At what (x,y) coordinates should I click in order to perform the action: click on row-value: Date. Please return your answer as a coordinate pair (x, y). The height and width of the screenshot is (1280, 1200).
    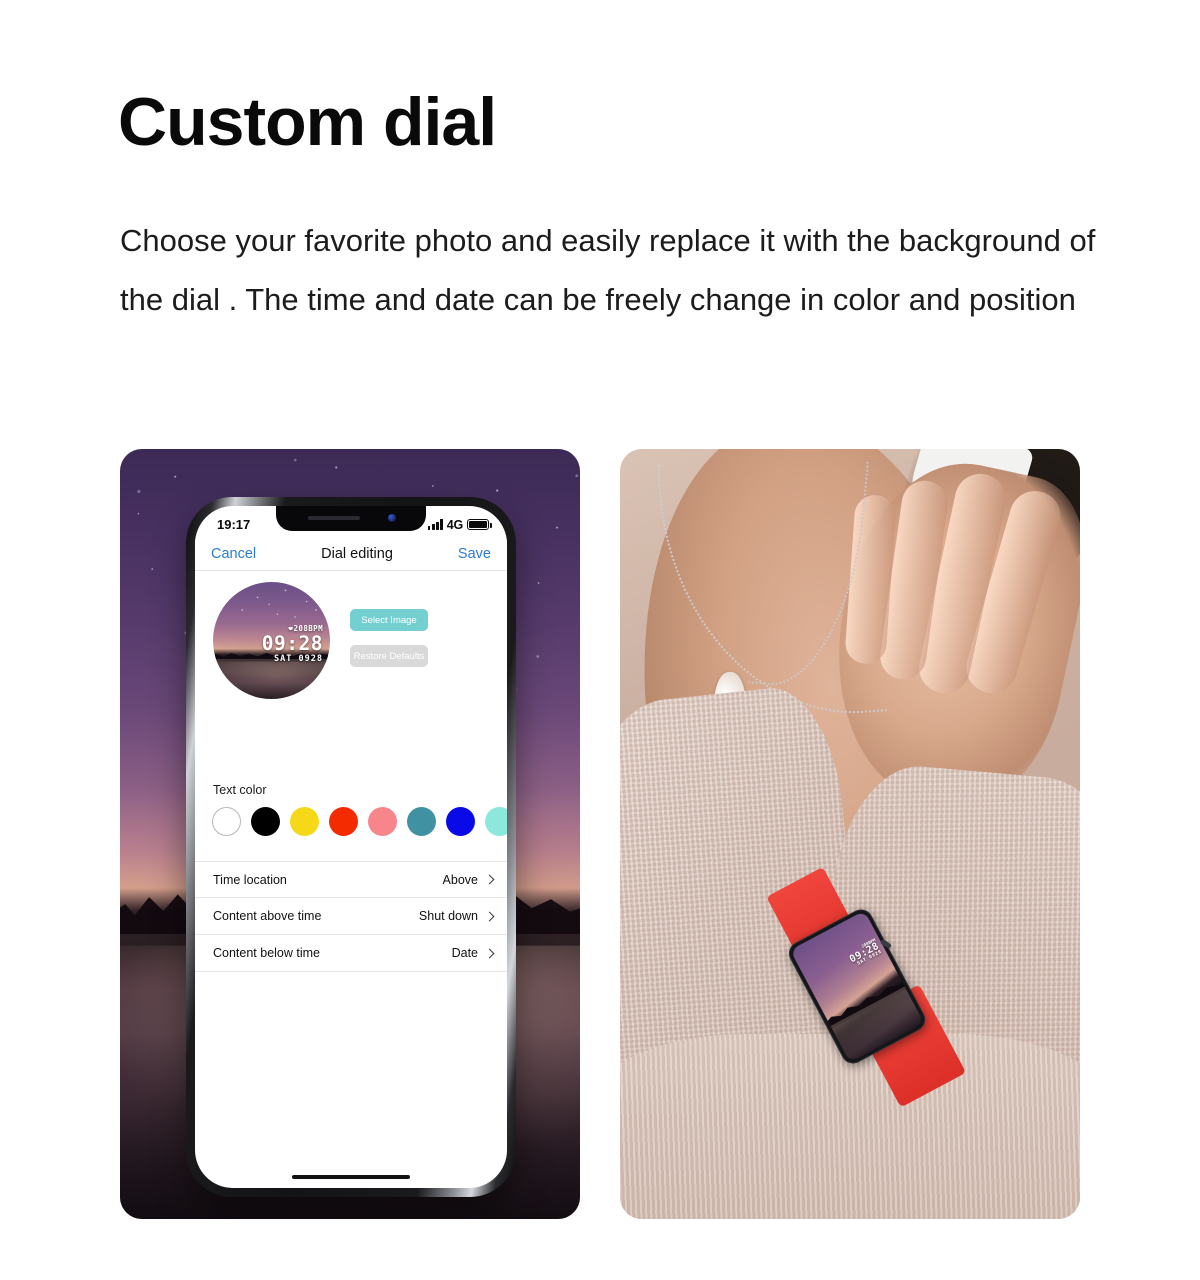
    Looking at the image, I should click on (464, 953).